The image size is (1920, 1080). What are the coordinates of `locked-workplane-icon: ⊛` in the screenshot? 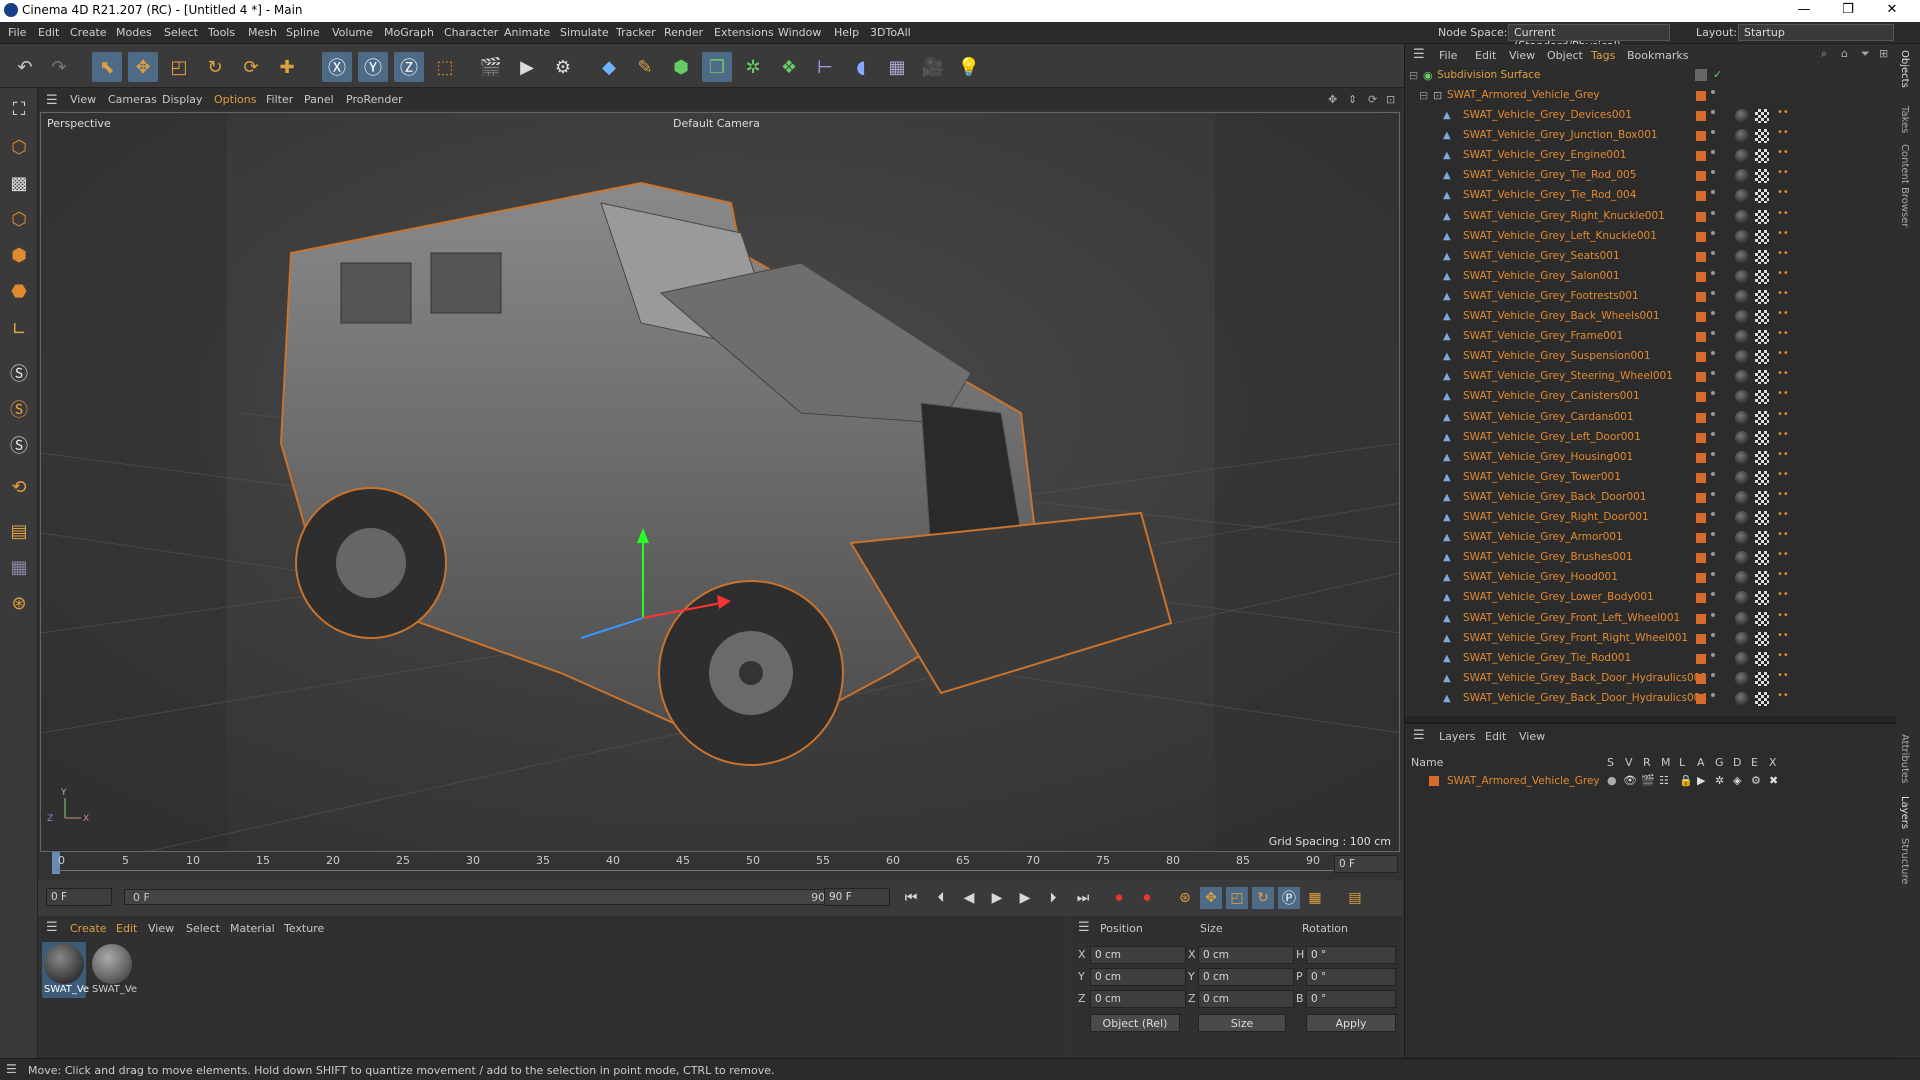 It's located at (19, 603).